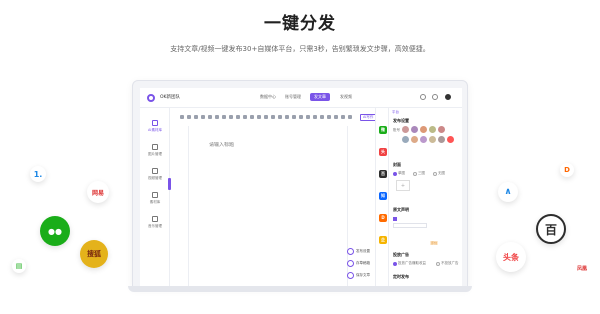 The width and height of the screenshot is (600, 314). What do you see at coordinates (266, 117) in the screenshot?
I see `list-icon` at bounding box center [266, 117].